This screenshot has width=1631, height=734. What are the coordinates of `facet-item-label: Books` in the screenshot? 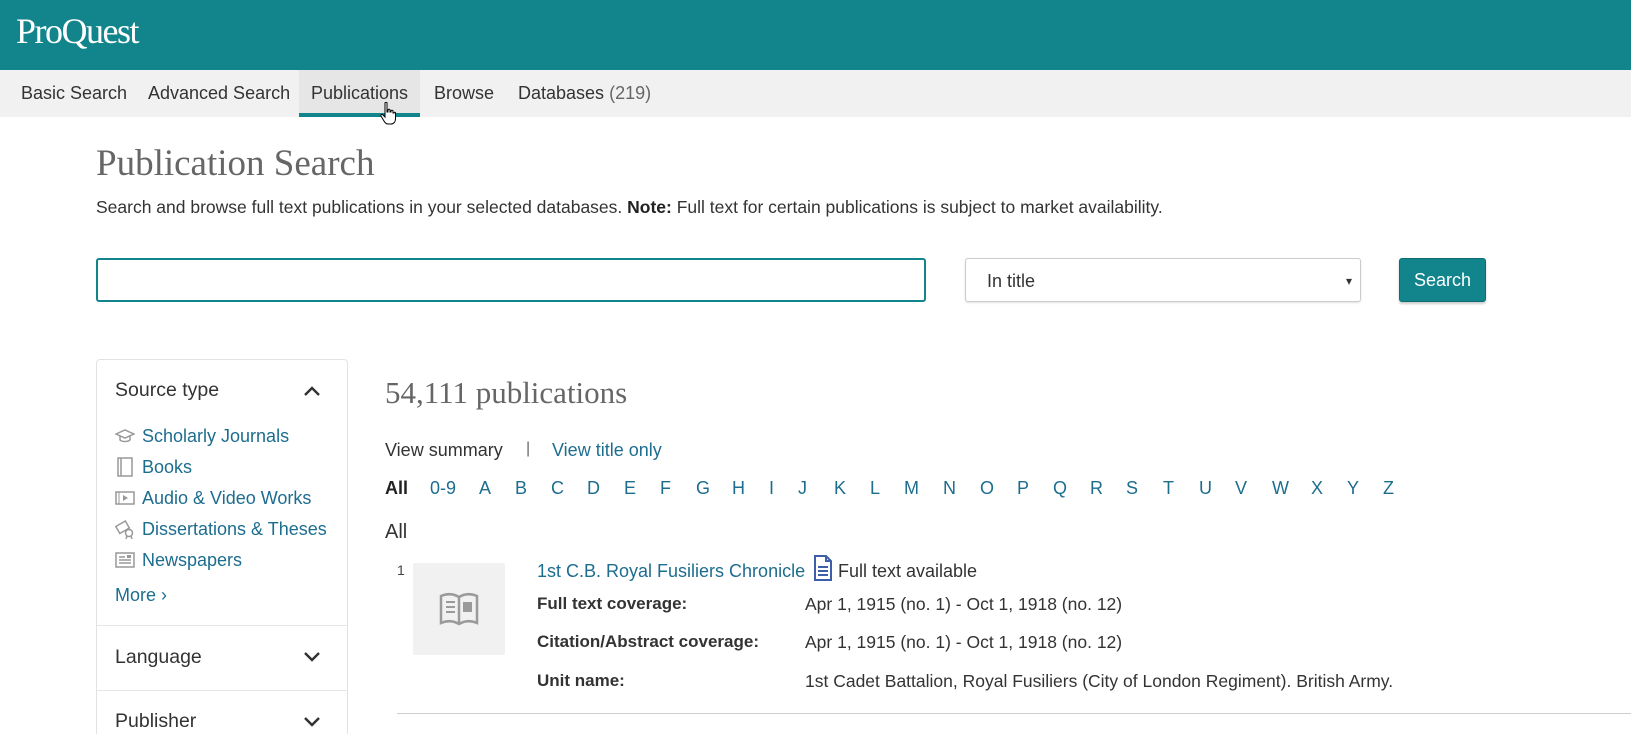 It's located at (167, 467).